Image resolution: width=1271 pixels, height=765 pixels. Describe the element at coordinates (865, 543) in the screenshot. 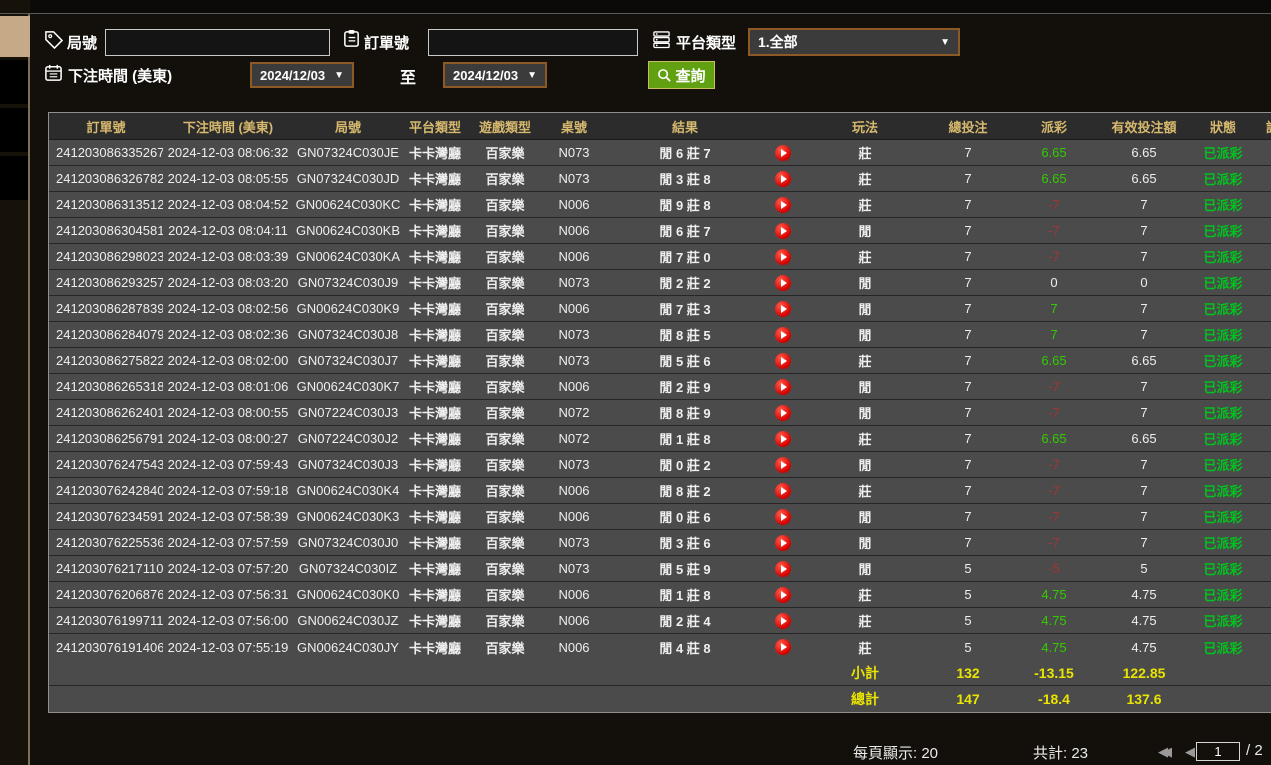

I see `cell-bet-side: 閒` at that location.